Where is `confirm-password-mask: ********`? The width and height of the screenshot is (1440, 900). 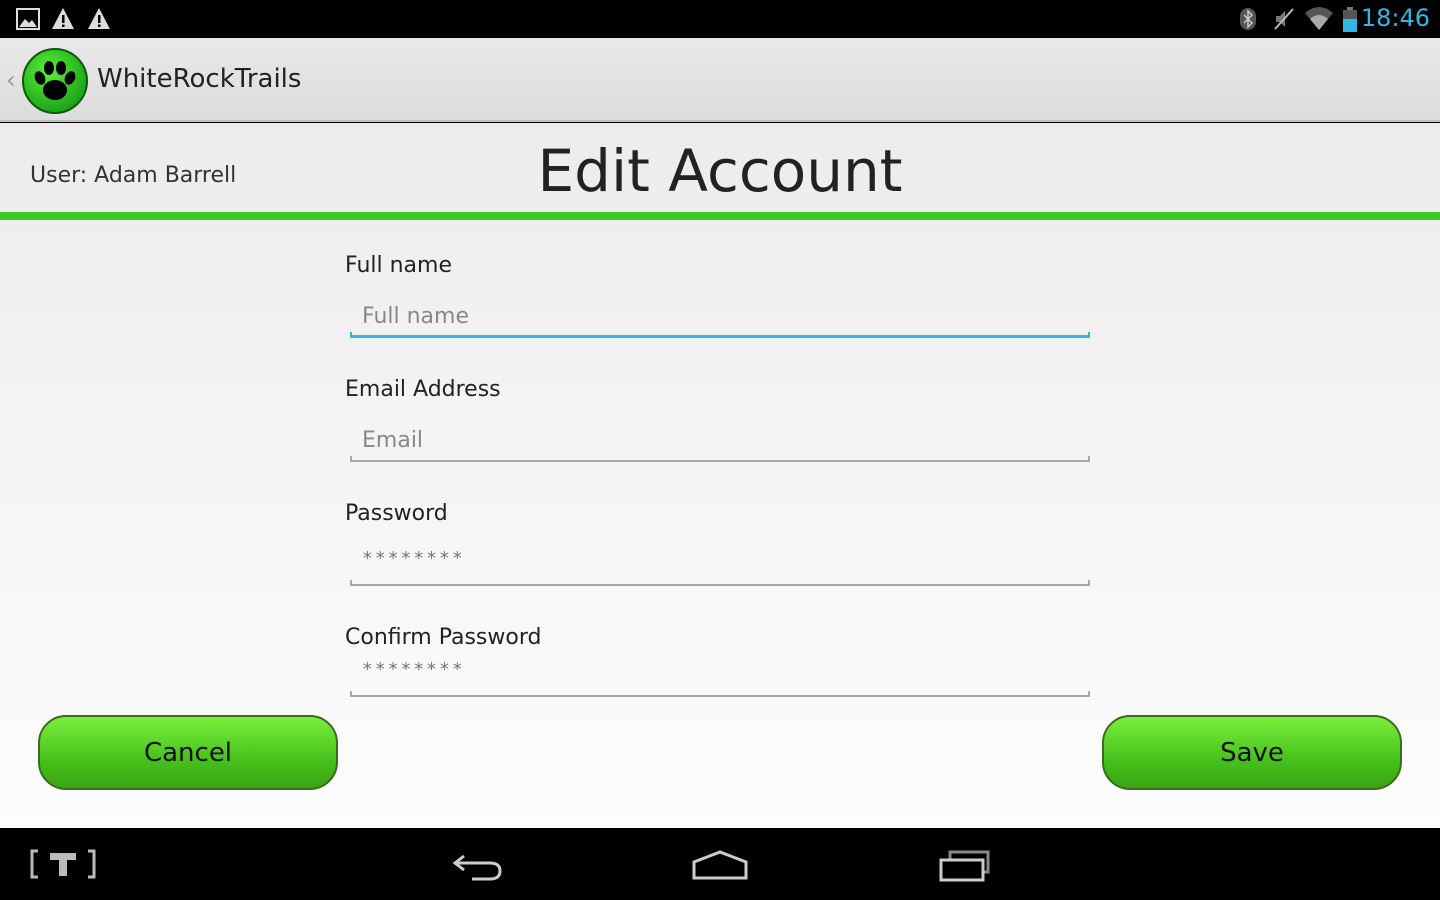 confirm-password-mask: ******** is located at coordinates (413, 669).